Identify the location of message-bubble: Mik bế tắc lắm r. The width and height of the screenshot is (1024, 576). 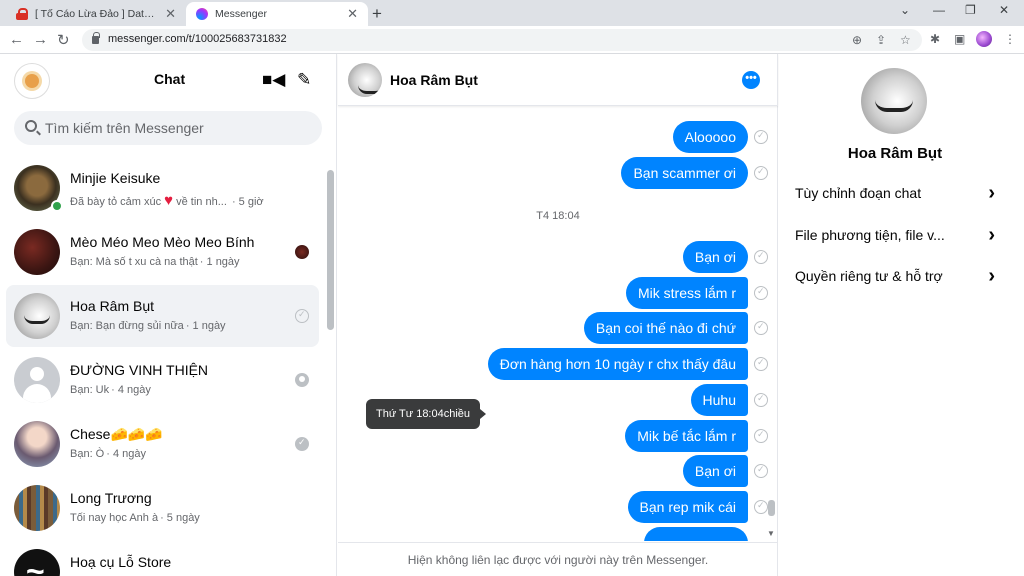
(686, 436).